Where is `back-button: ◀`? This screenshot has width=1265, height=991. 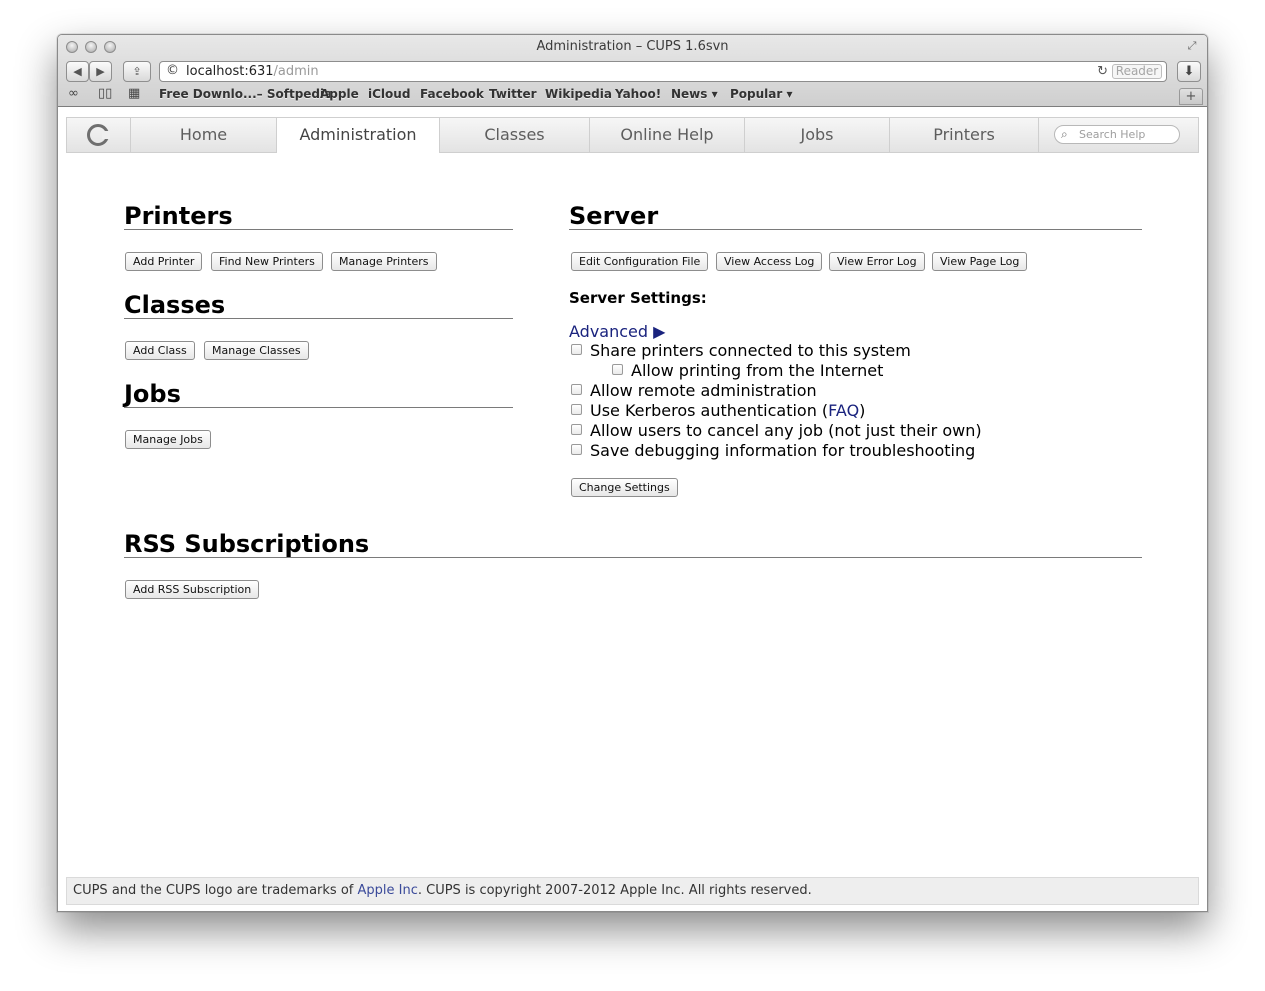
back-button: ◀ is located at coordinates (77, 71).